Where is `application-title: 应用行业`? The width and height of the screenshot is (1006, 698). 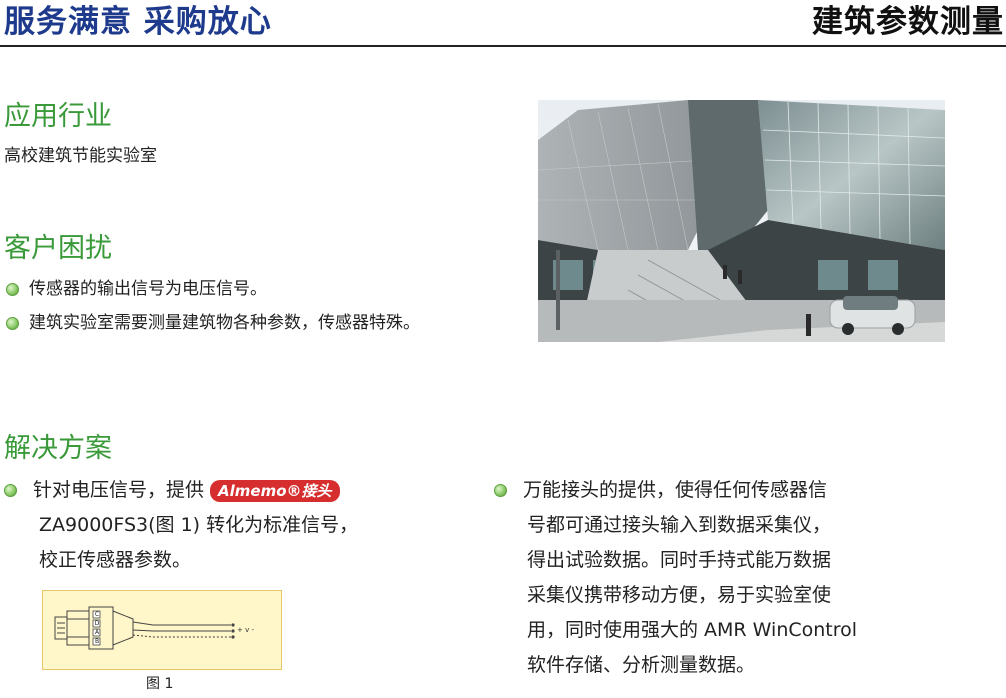
application-title: 应用行业 is located at coordinates (58, 116).